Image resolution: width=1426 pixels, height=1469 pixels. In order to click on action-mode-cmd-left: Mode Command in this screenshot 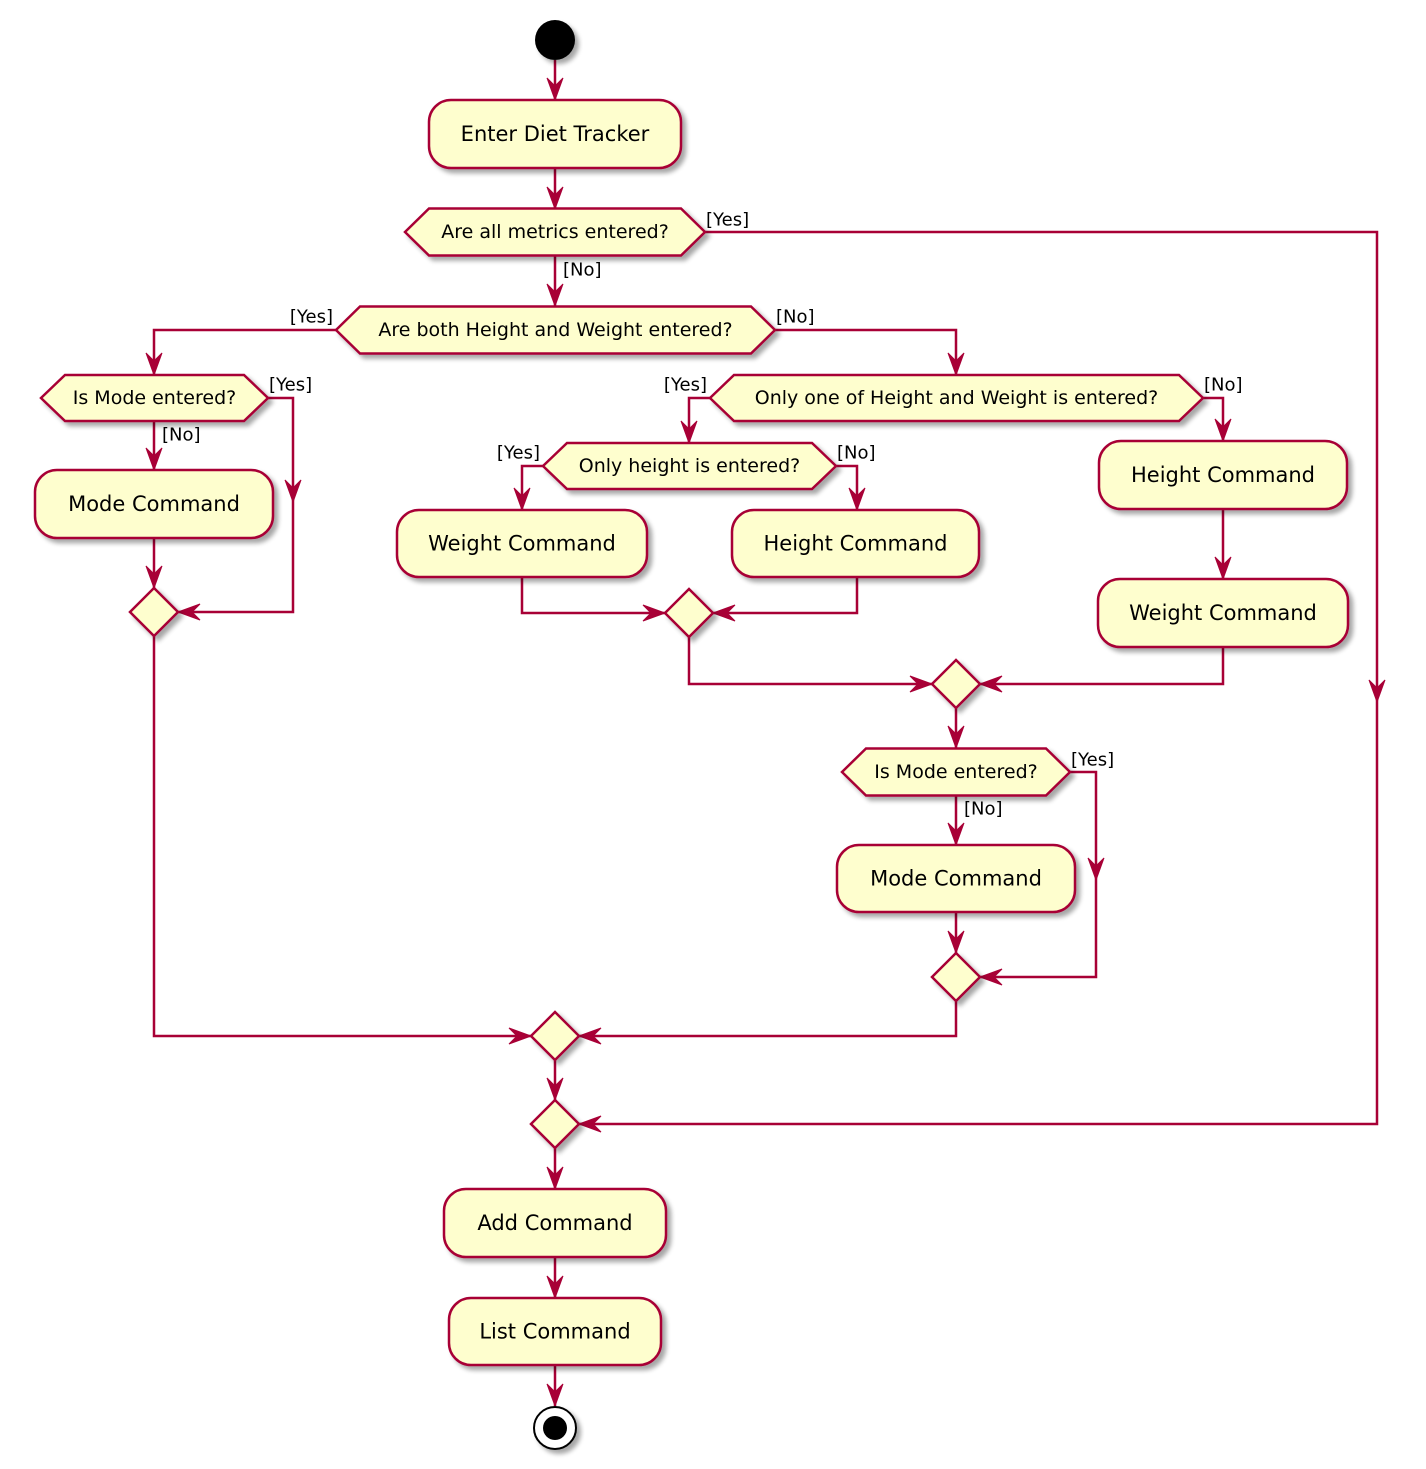, I will do `click(154, 504)`.